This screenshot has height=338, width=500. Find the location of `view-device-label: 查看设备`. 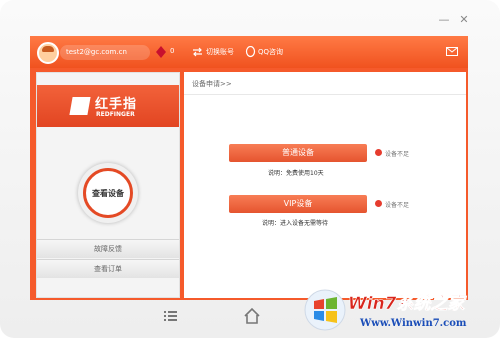

view-device-label: 查看设备 is located at coordinates (108, 193).